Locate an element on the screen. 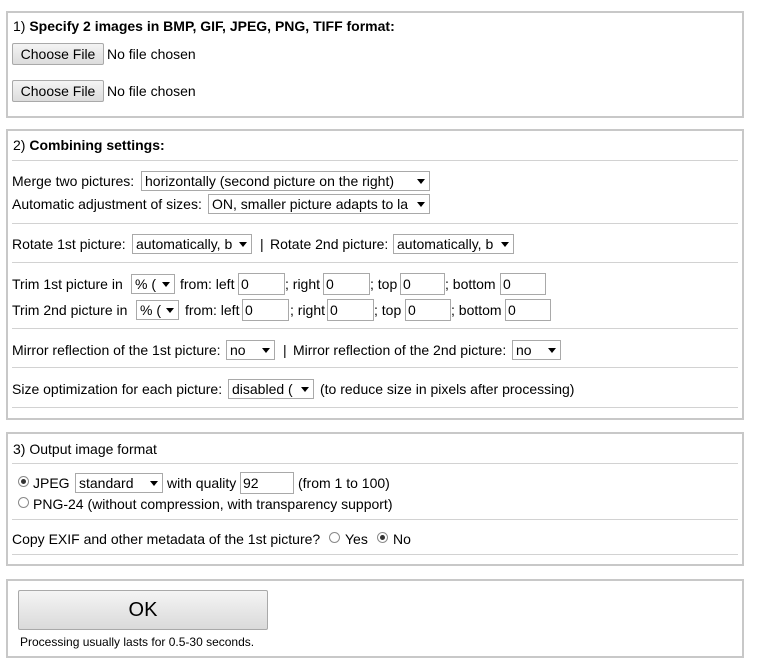 Image resolution: width=758 pixels, height=667 pixels. exif-no-radio is located at coordinates (382, 537).